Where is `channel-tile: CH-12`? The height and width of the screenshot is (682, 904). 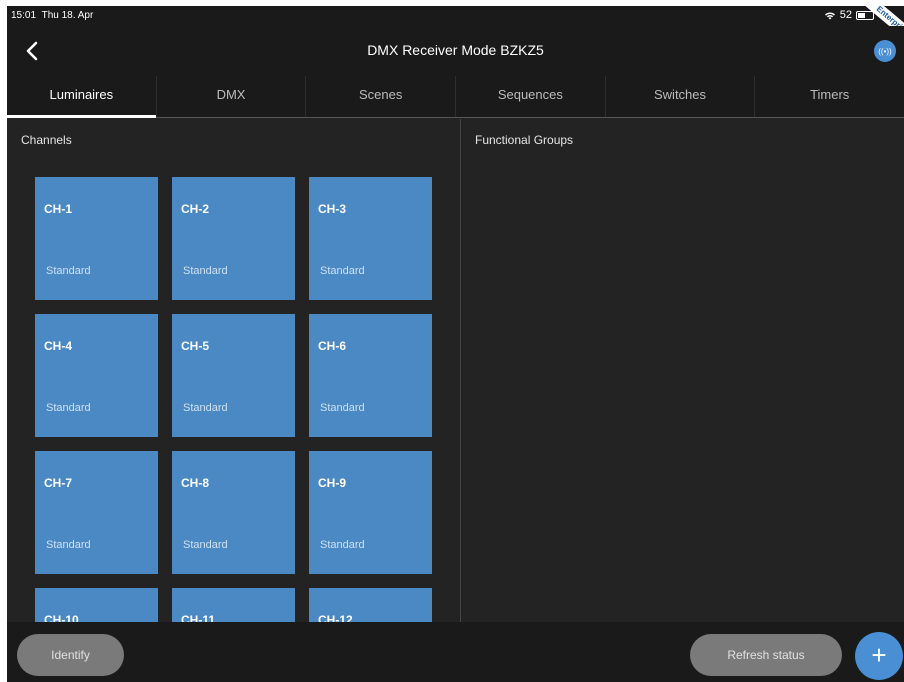 channel-tile: CH-12 is located at coordinates (370, 605).